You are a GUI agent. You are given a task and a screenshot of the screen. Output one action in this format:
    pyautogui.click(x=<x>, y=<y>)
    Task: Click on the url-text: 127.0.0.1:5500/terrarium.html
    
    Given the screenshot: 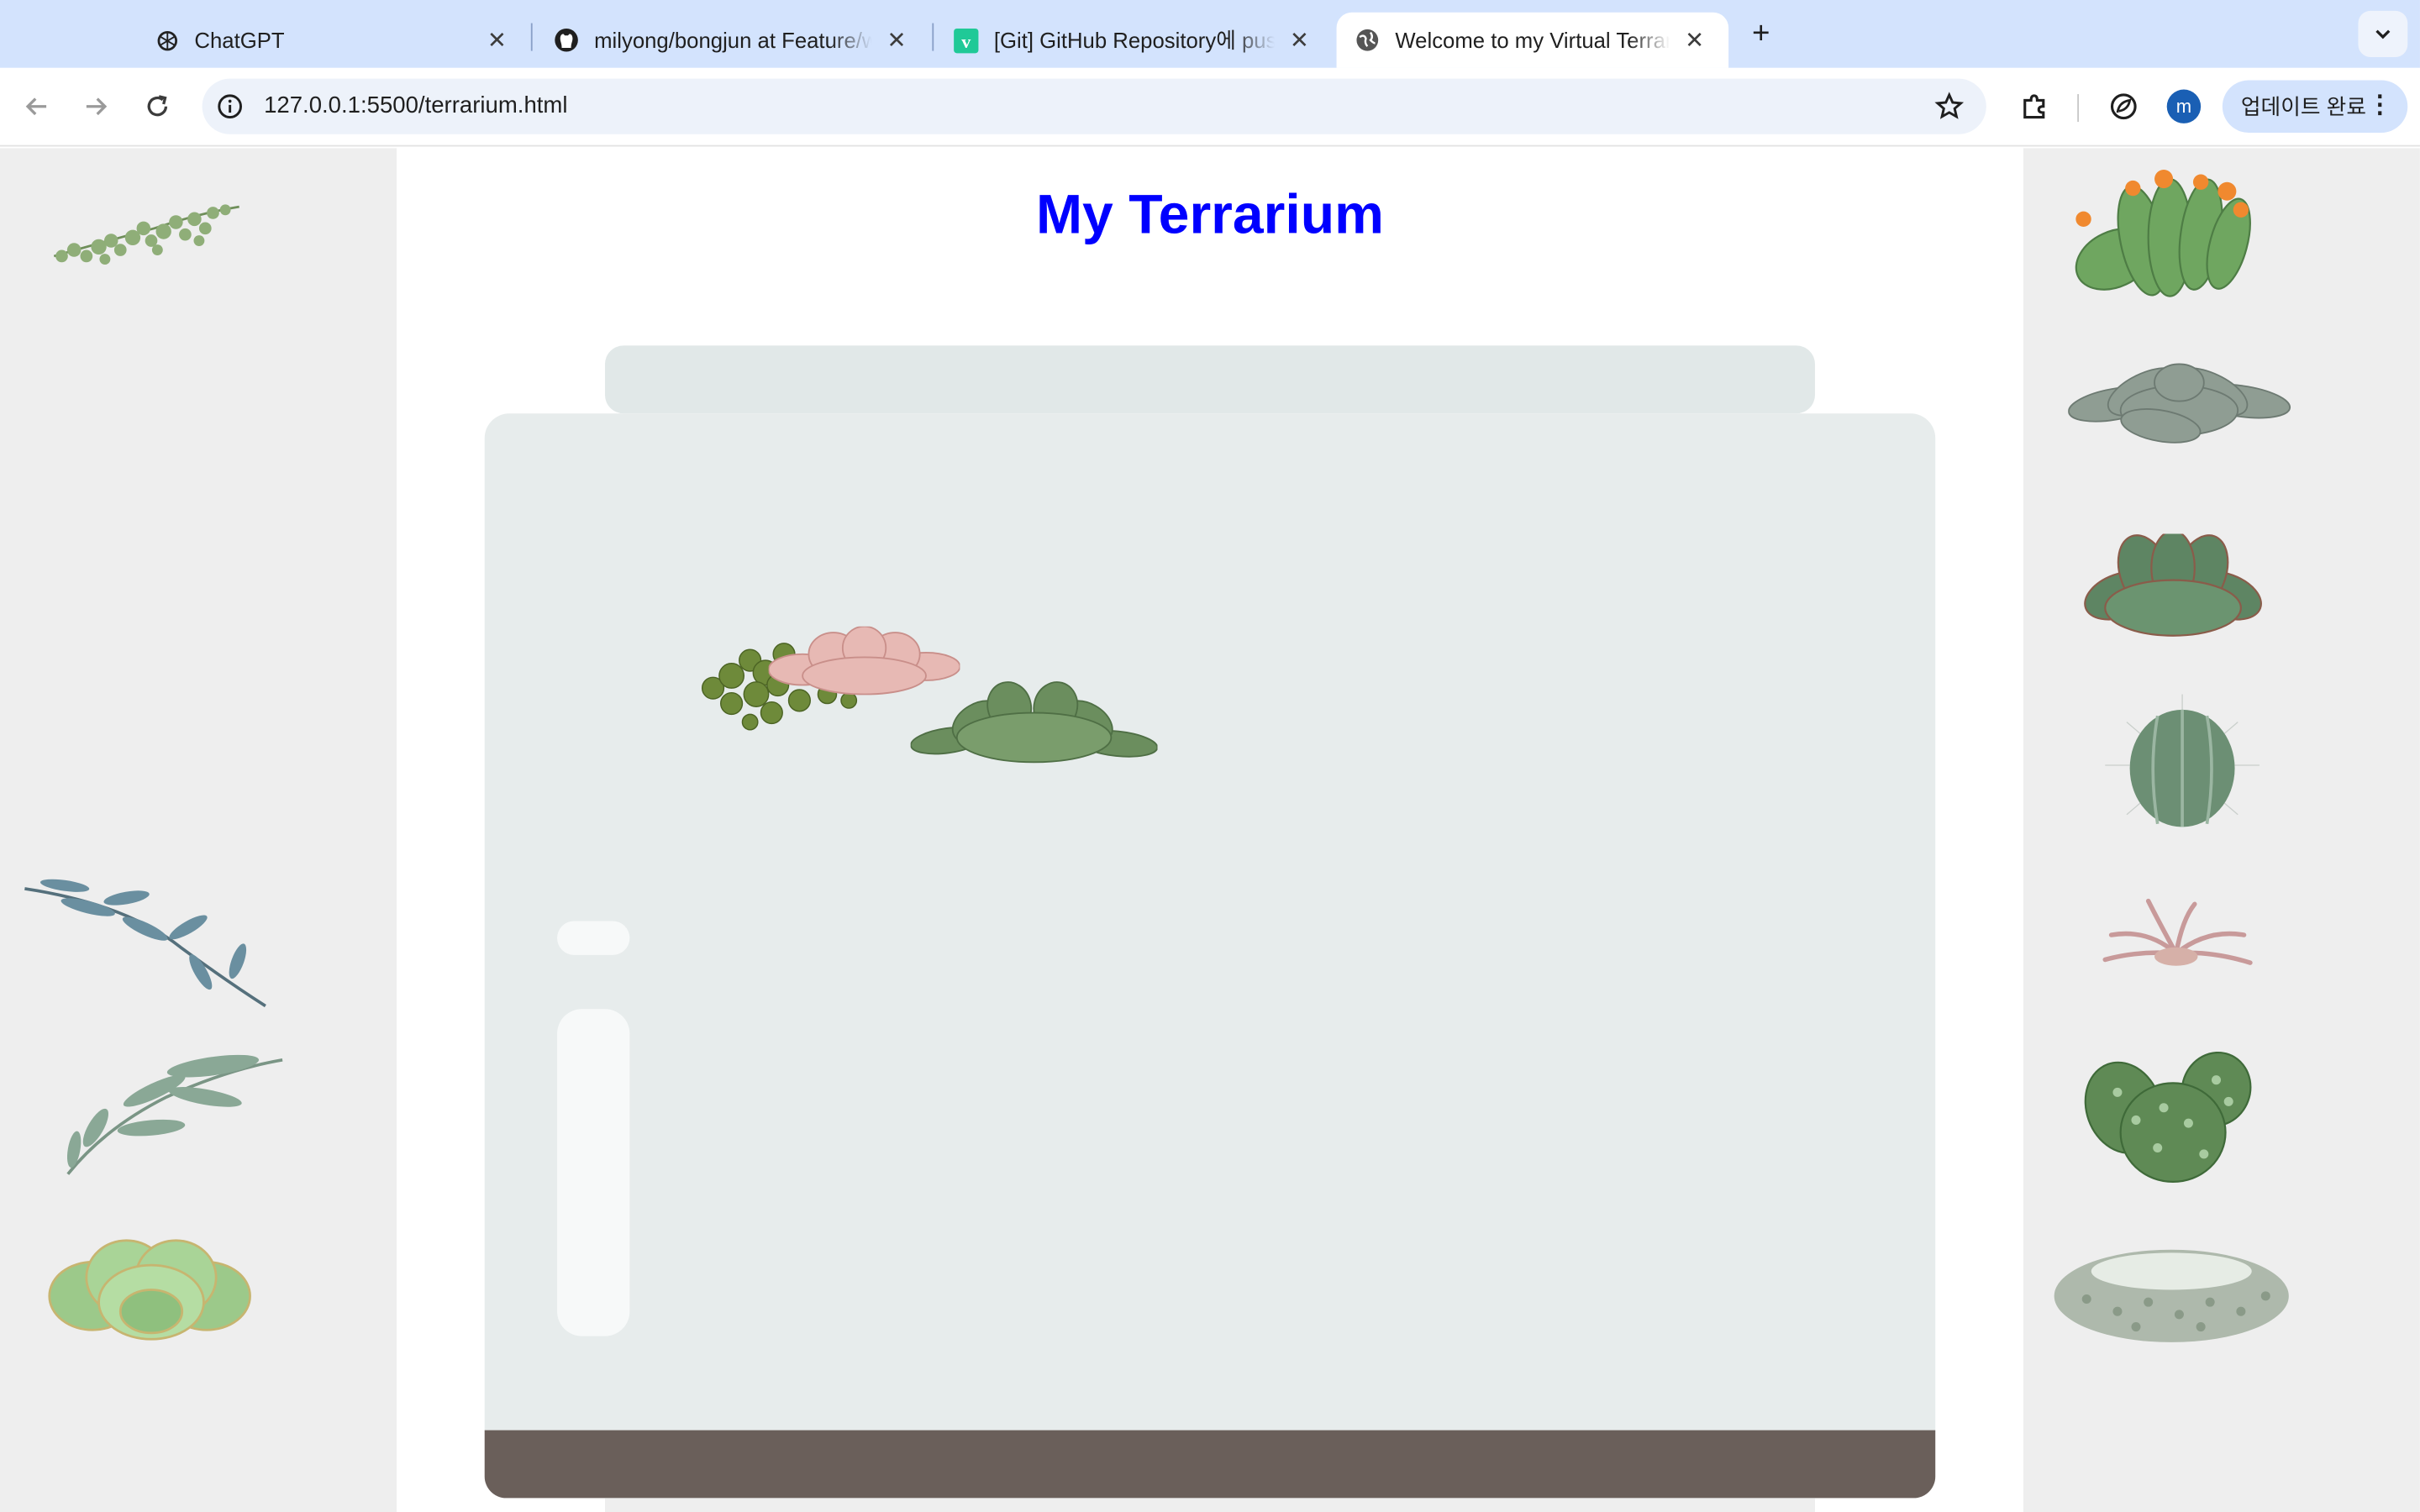 What is the action you would take?
    pyautogui.click(x=415, y=105)
    